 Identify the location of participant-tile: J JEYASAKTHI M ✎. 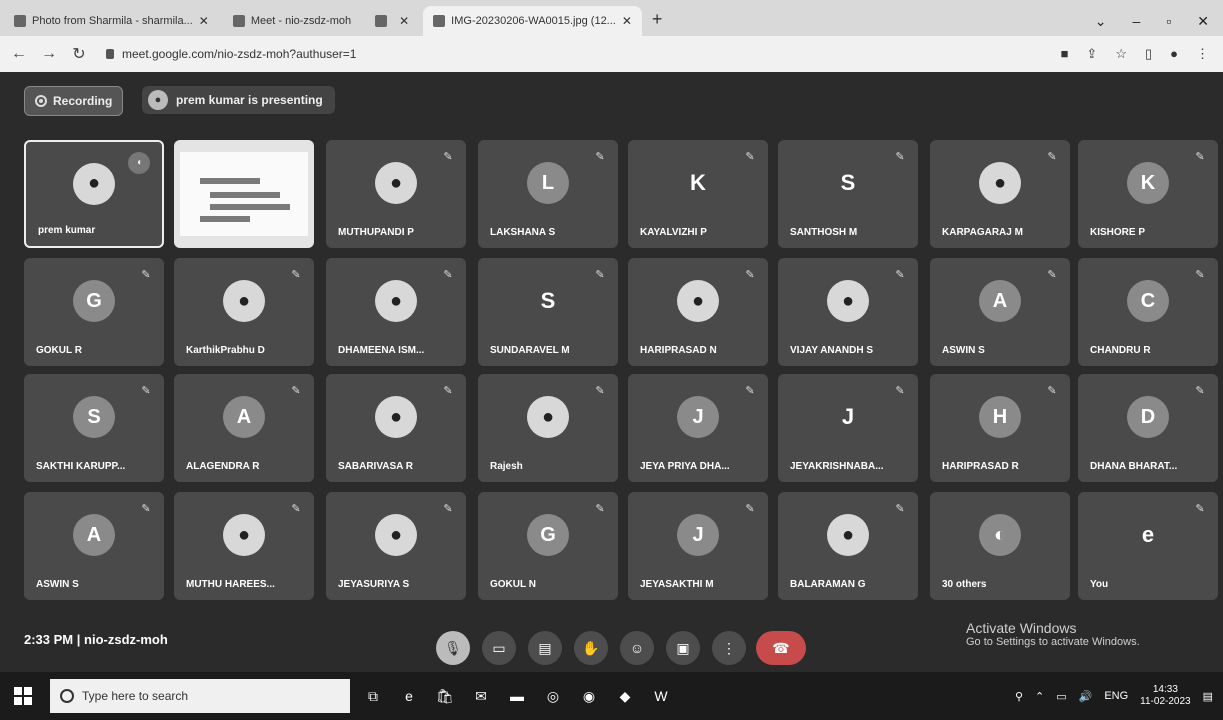
(698, 546).